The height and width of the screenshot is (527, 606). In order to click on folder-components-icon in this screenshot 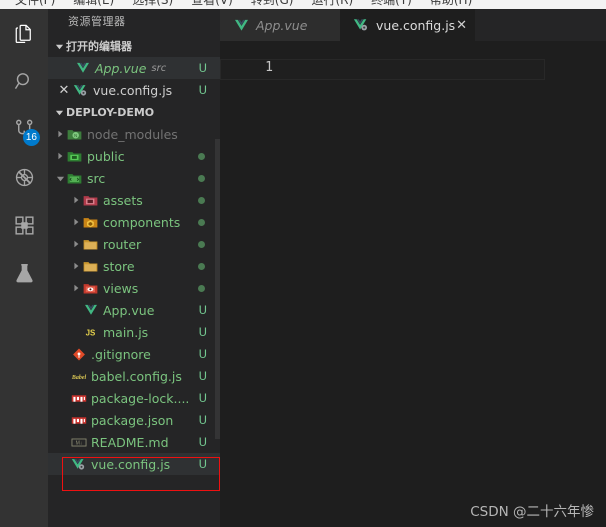, I will do `click(90, 222)`.